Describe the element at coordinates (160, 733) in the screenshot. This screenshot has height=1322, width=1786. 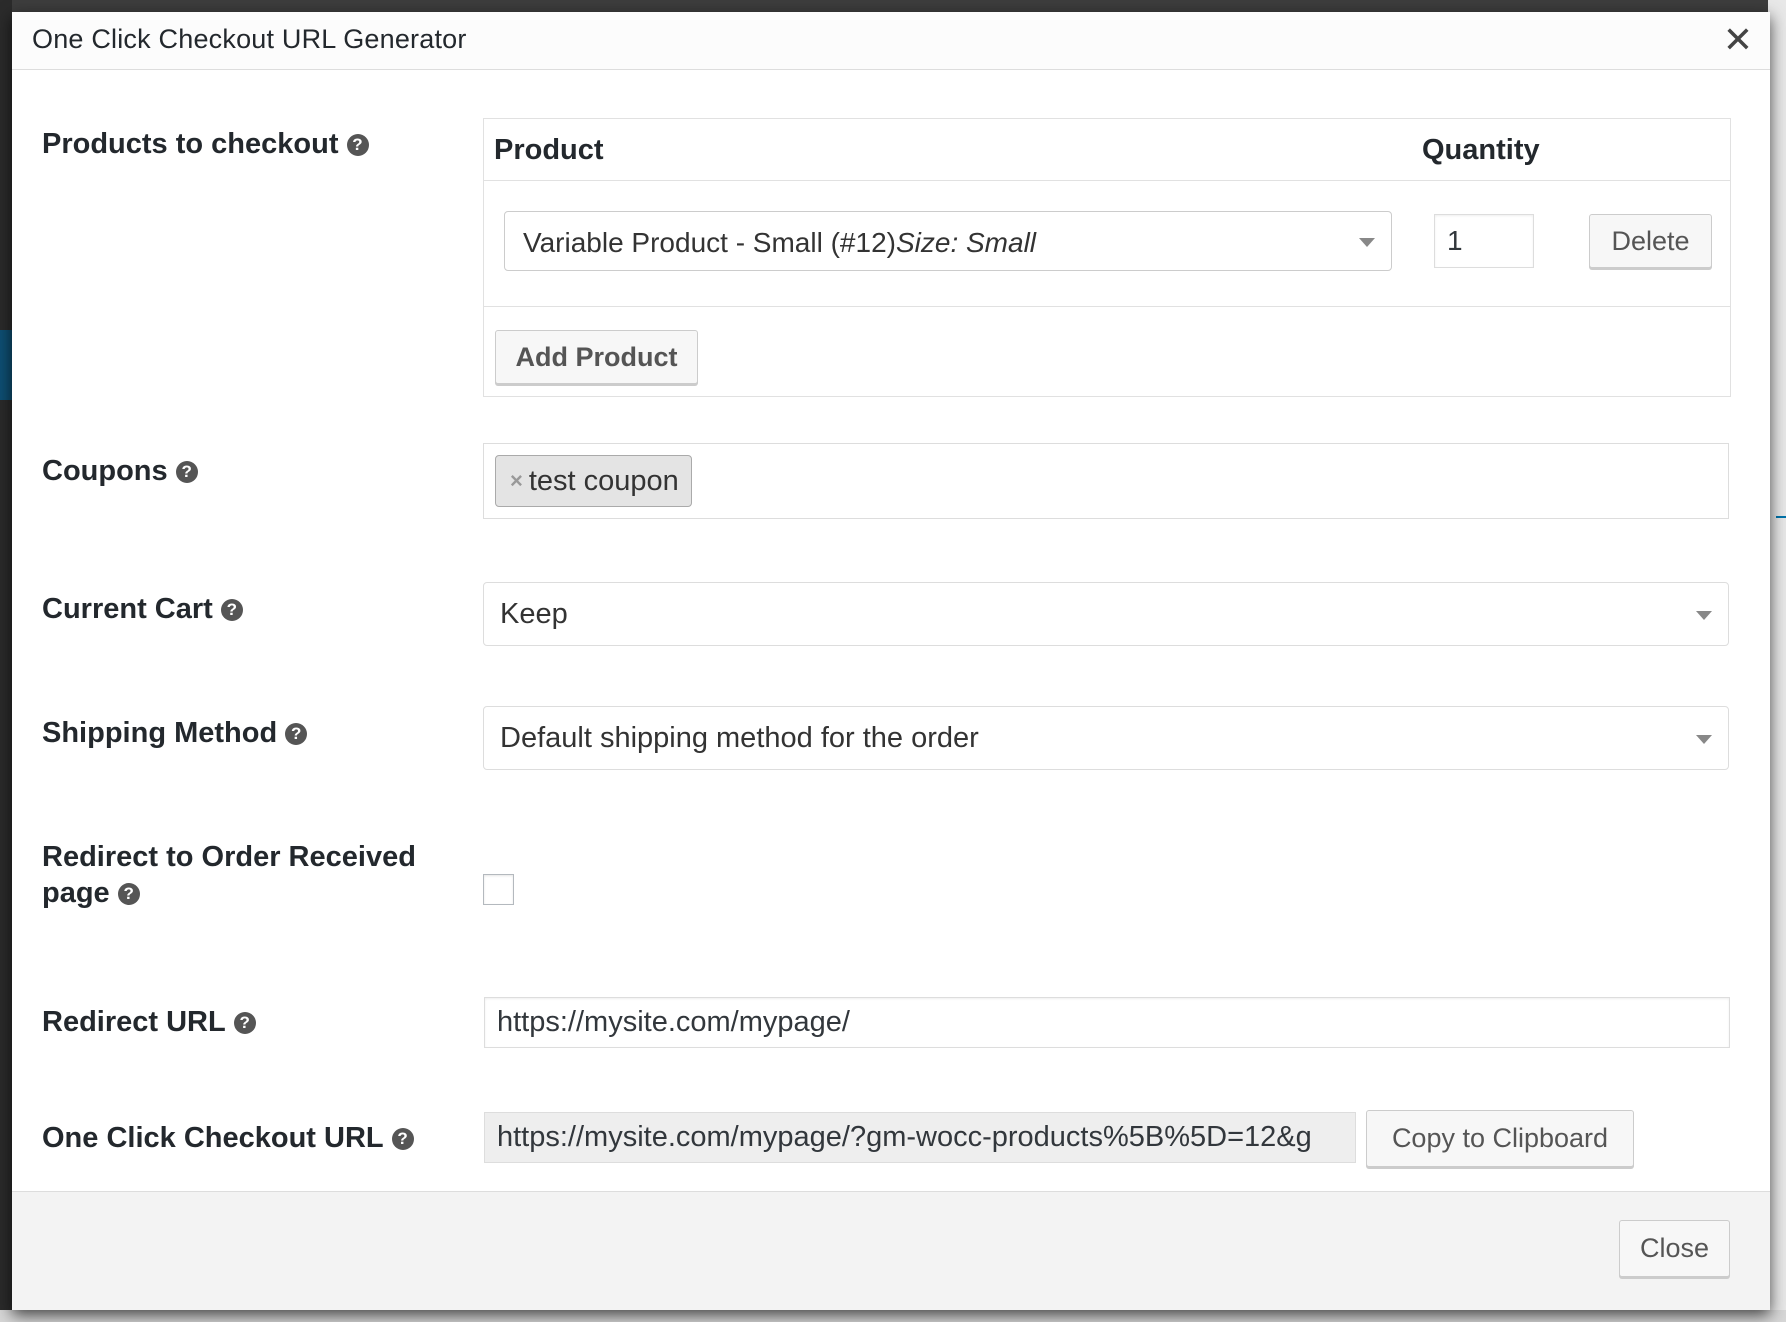
I see `shipping-method-label-text: Shipping Method` at that location.